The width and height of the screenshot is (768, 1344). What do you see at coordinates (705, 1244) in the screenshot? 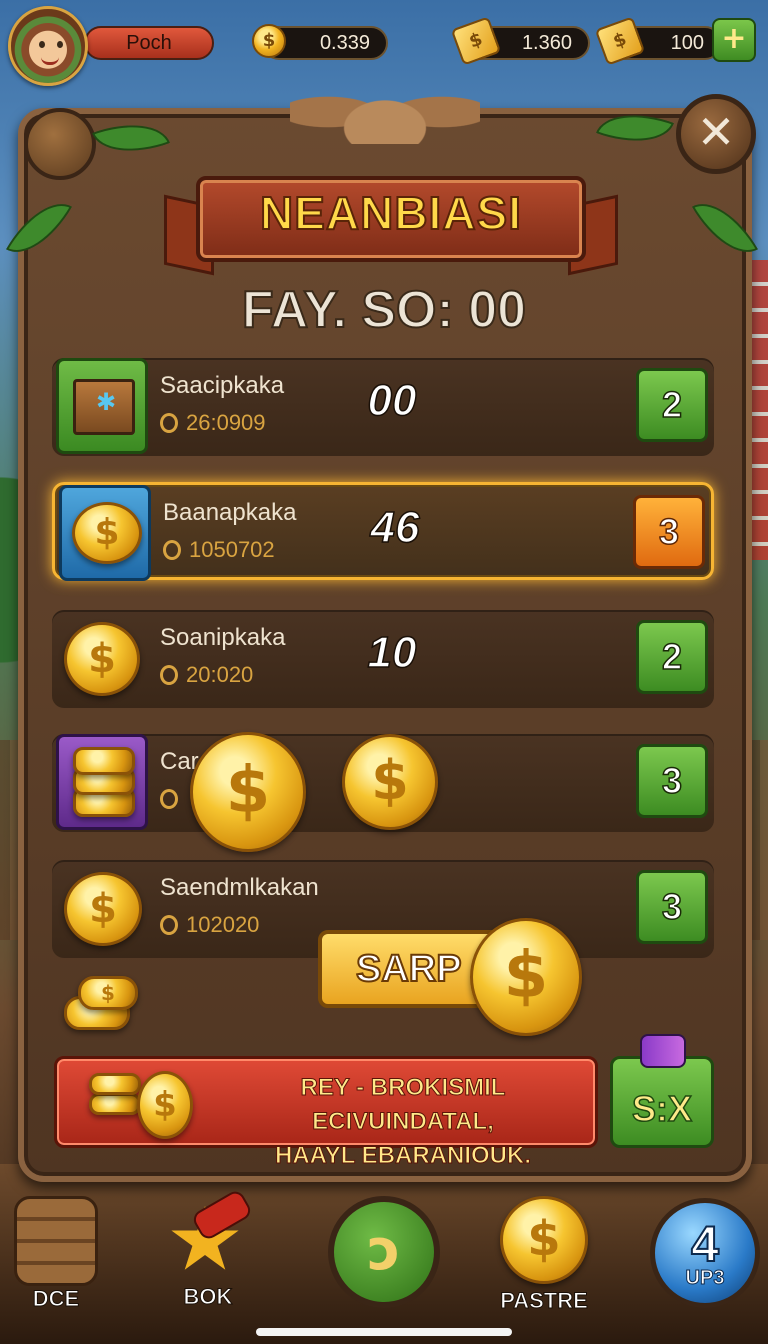
I see `upgrade-count: 4` at bounding box center [705, 1244].